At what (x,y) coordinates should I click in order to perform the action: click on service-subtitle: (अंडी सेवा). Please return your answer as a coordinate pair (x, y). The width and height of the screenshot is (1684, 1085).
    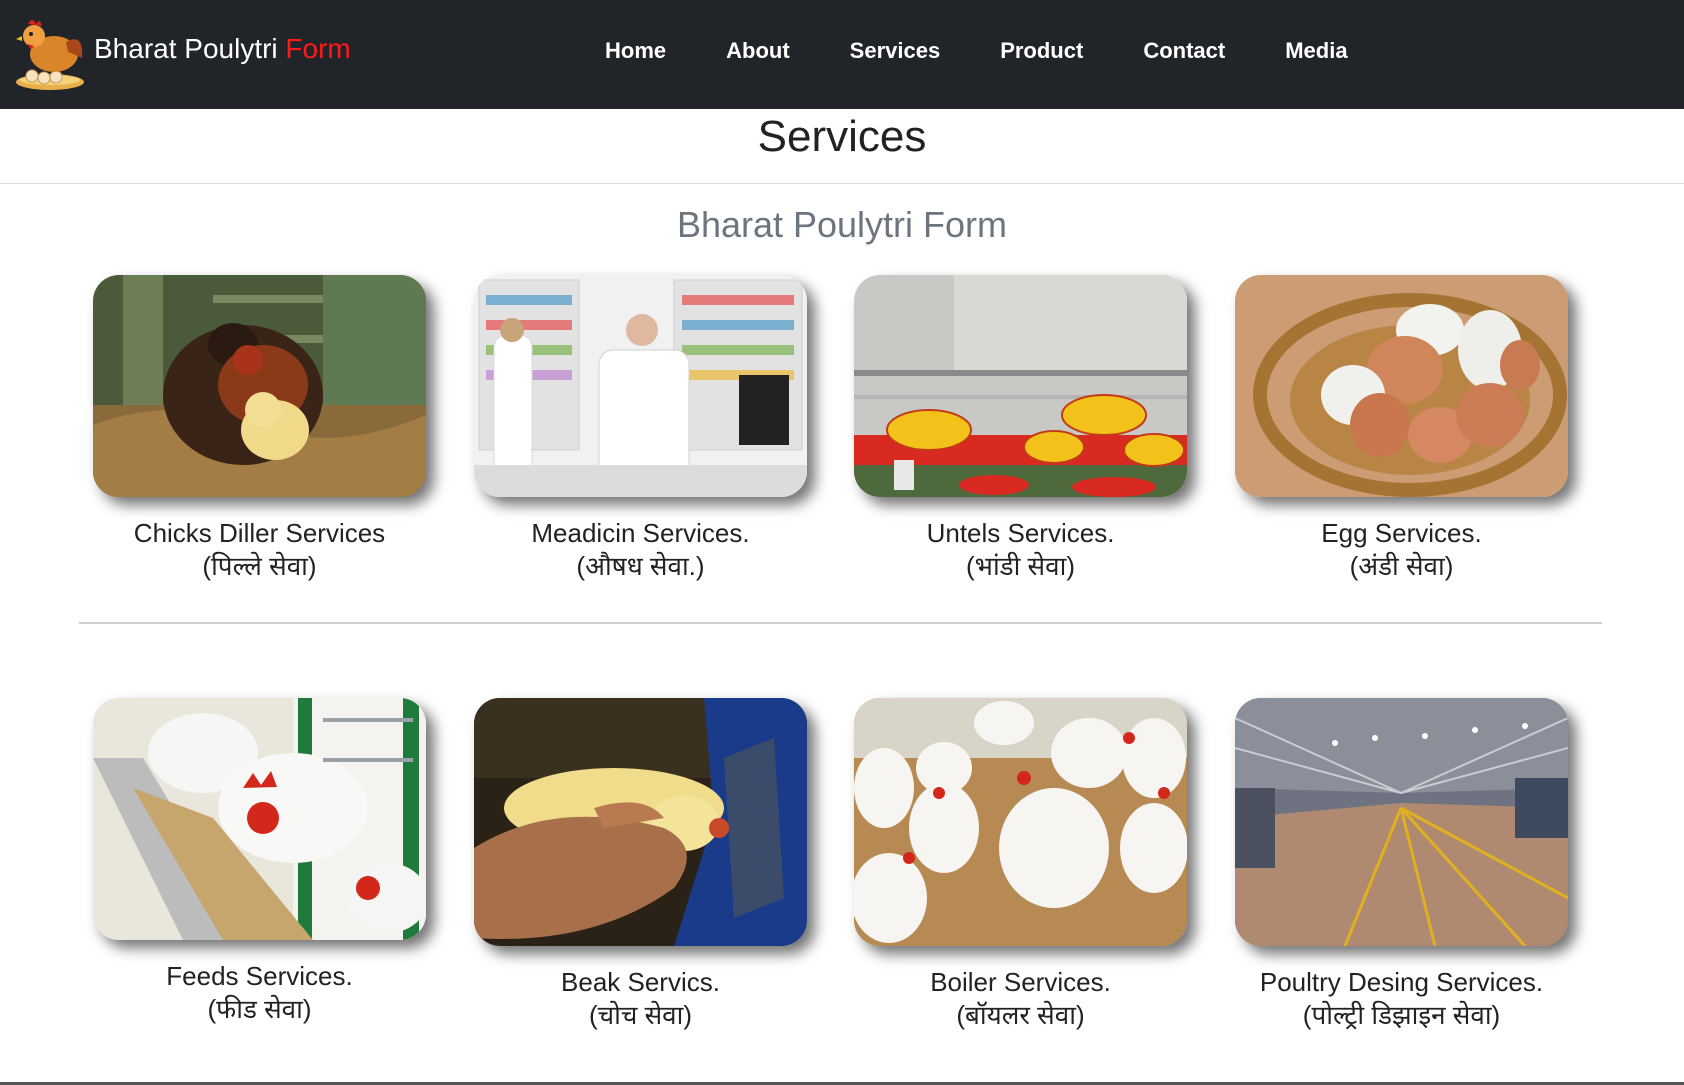
    Looking at the image, I should click on (1401, 566).